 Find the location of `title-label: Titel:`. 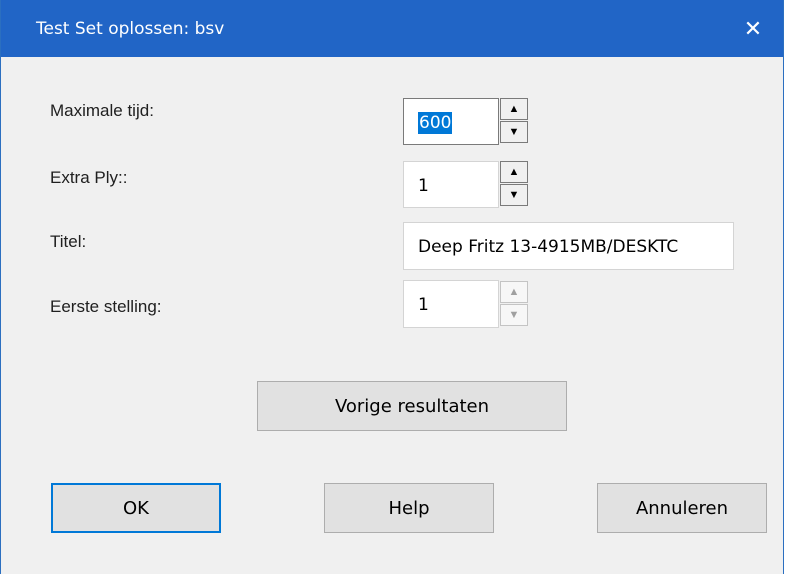

title-label: Titel: is located at coordinates (68, 241).